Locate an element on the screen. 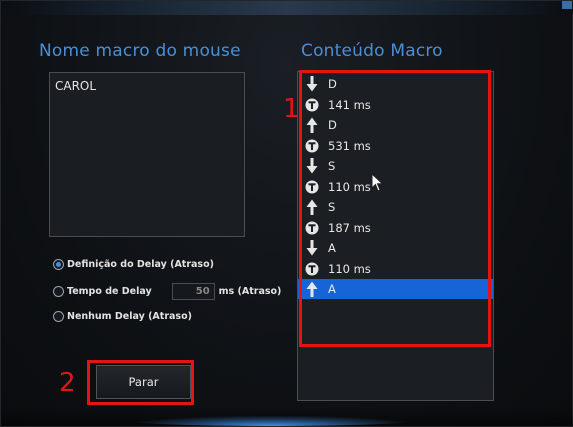 The height and width of the screenshot is (427, 573). window-corner-accent is located at coordinates (567, 5).